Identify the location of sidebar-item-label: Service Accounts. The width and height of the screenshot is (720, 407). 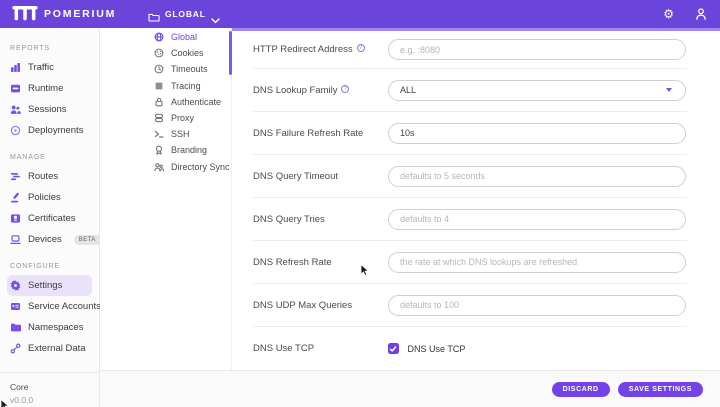
(64, 306).